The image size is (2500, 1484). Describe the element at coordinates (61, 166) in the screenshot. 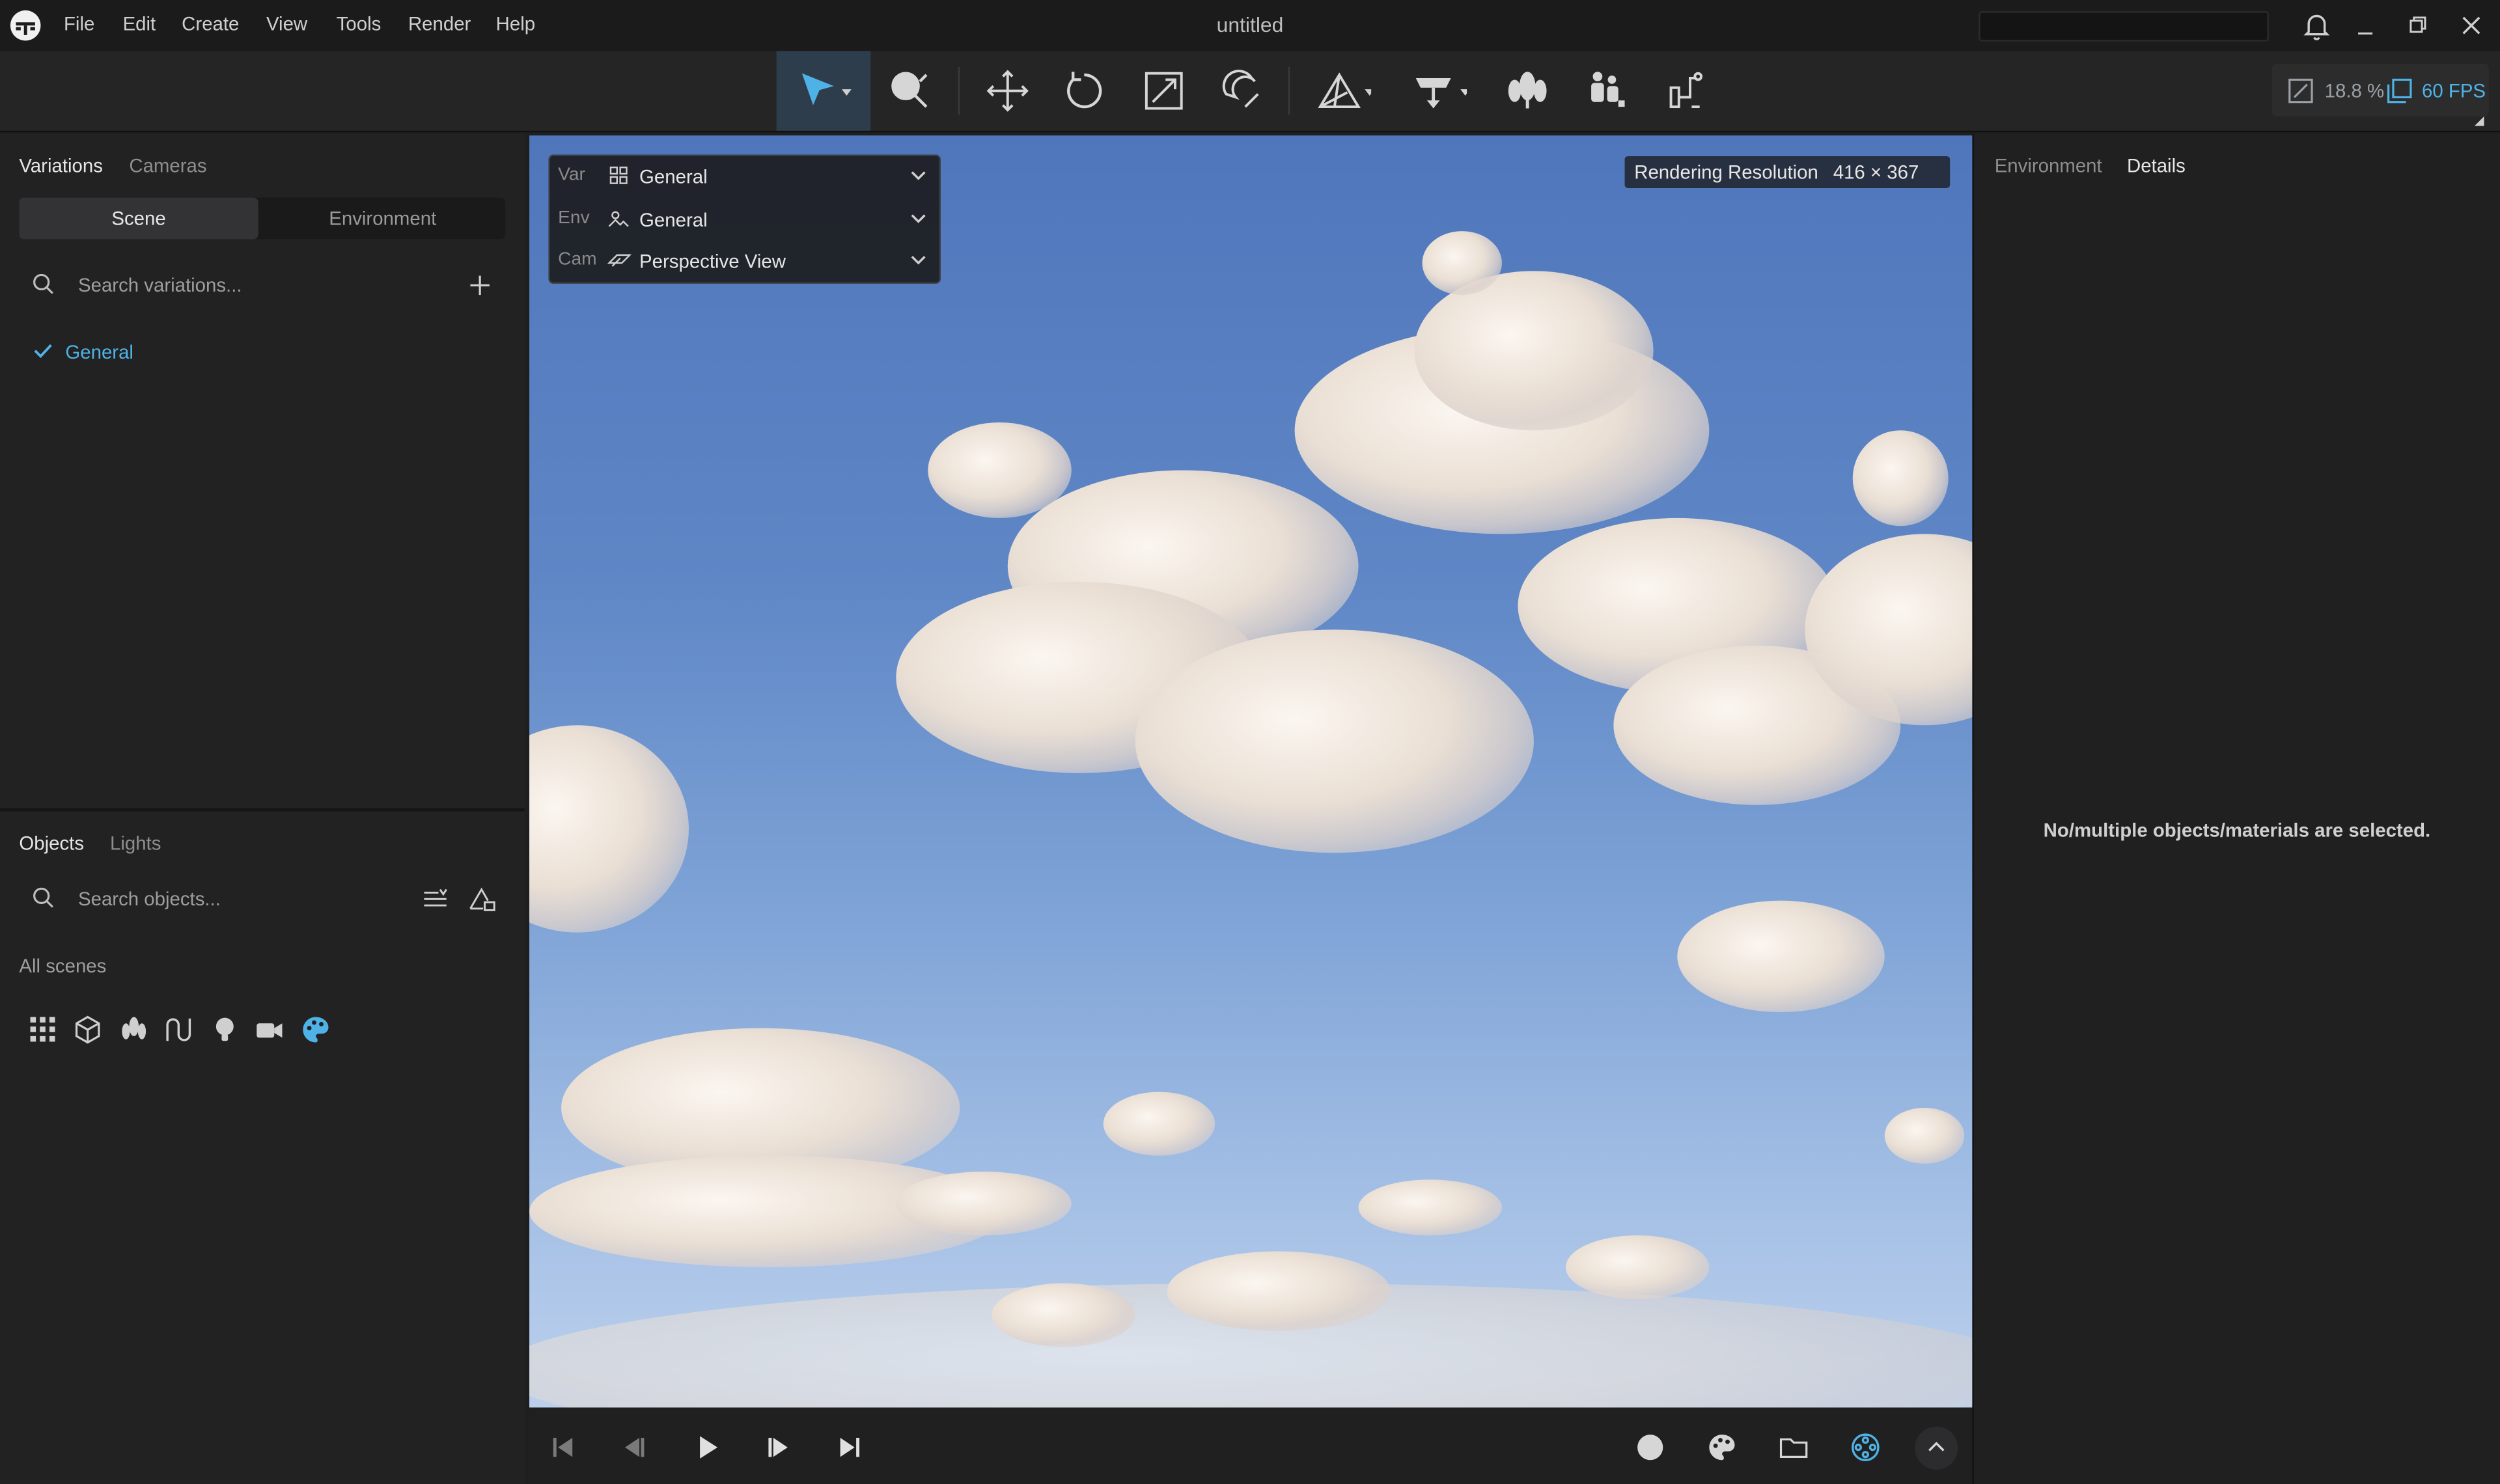

I see `tab-variations: Variations` at that location.